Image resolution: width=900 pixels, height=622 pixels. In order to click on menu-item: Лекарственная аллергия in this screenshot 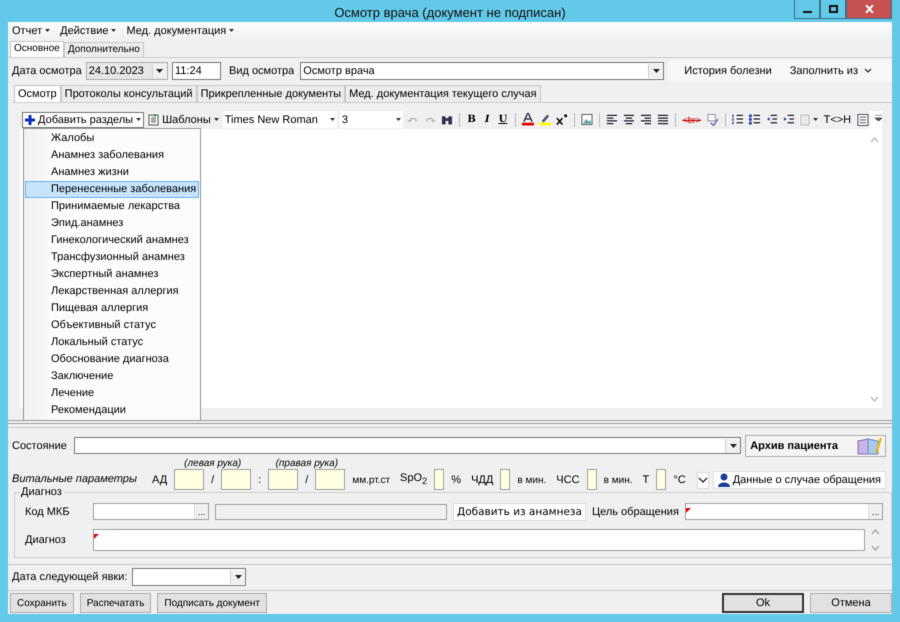, I will do `click(112, 291)`.